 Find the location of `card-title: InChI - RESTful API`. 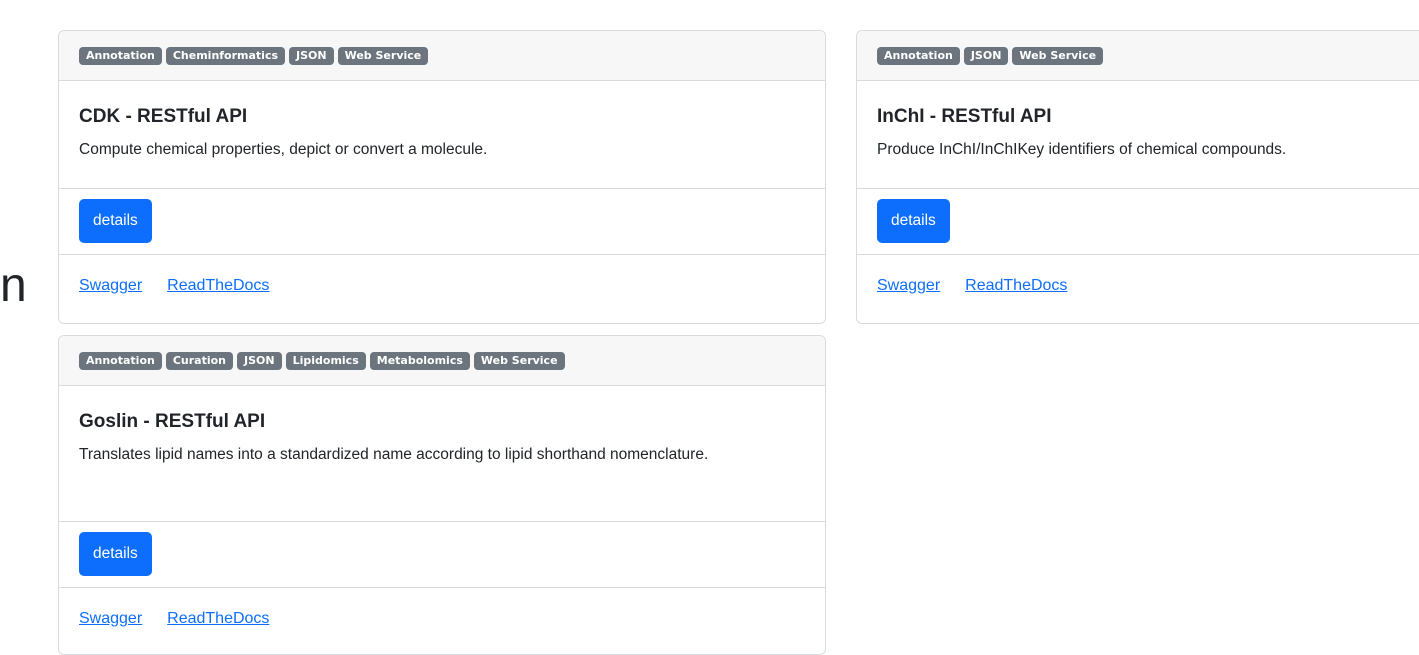

card-title: InChI - RESTful API is located at coordinates (964, 116).